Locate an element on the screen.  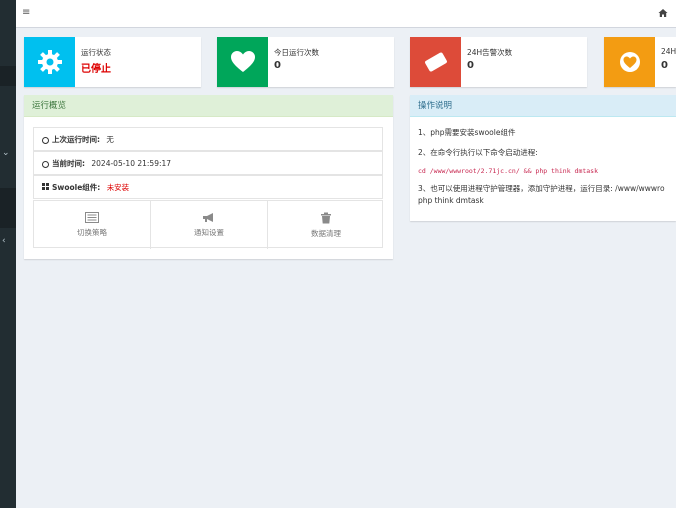
info-box-label: 24H is located at coordinates (668, 51).